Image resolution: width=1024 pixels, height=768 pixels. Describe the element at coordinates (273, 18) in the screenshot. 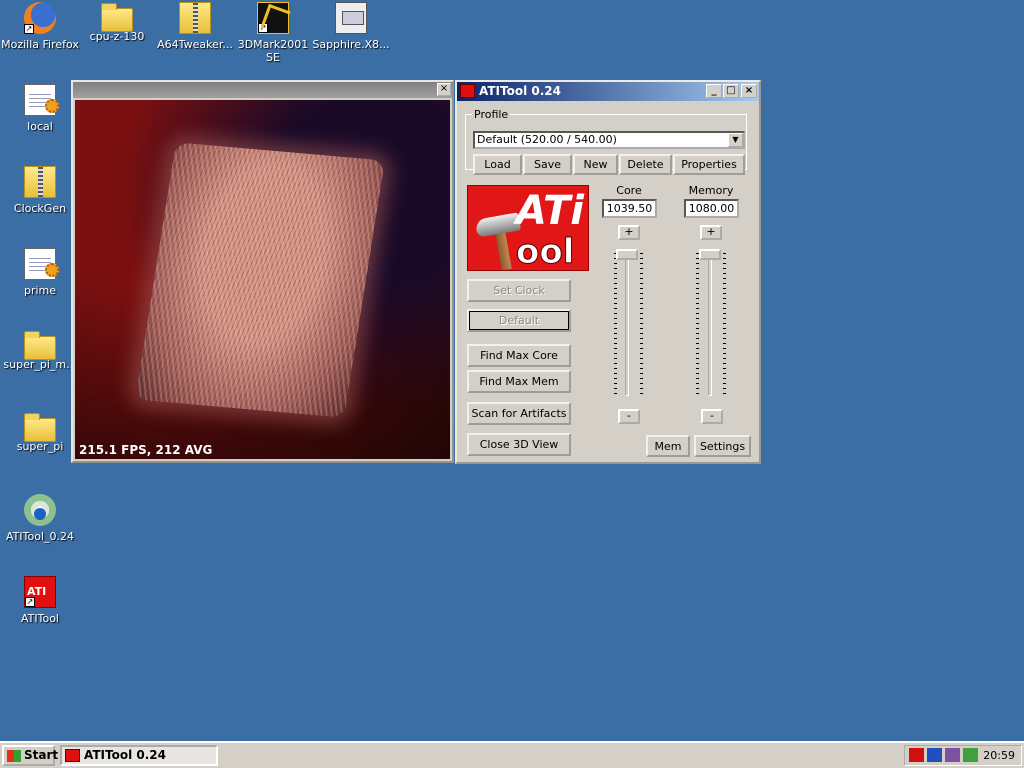

I see `3dmark-icon: ↗` at that location.